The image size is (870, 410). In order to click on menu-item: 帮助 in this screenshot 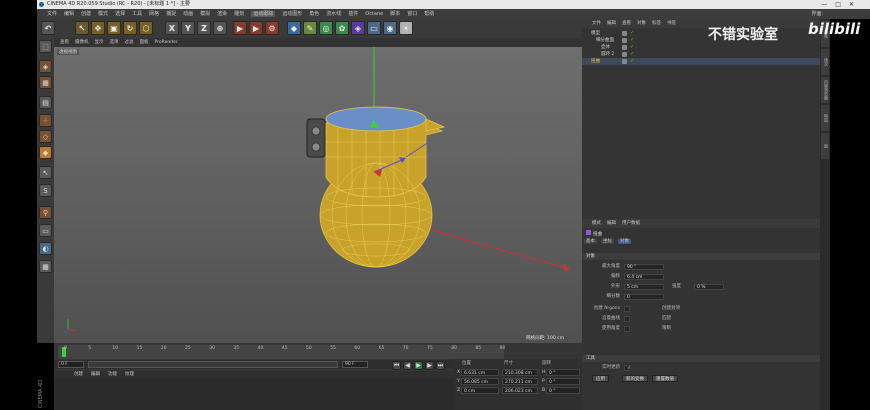, I will do `click(429, 14)`.